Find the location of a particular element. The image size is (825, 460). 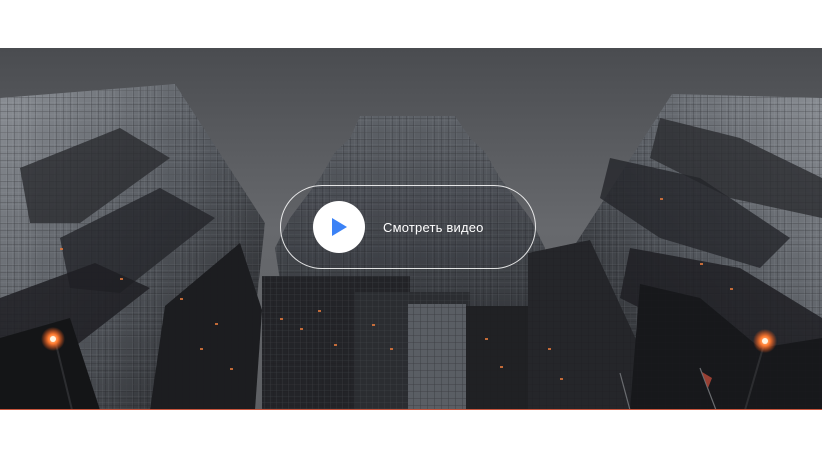

play-button-circle is located at coordinates (339, 227).